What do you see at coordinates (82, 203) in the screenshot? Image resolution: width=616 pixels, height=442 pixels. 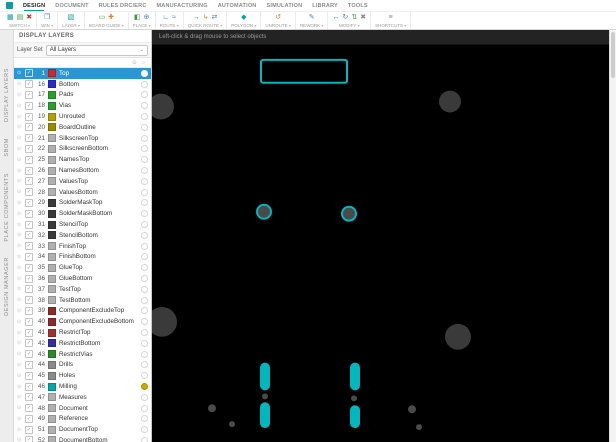 I see `layer-row: ⊙ ✓ 29 SolderMaskTop` at bounding box center [82, 203].